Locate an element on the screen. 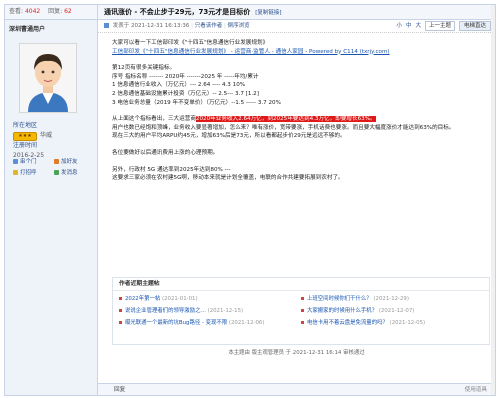  region-label: 所在地区 is located at coordinates (25, 125).